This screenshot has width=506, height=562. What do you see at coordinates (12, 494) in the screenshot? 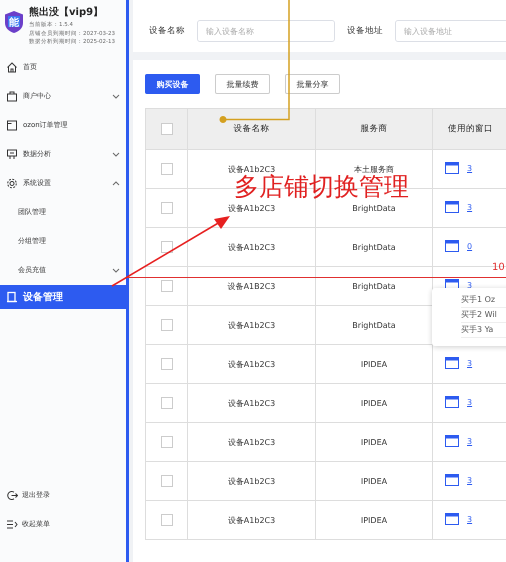
I see `logout-icon` at bounding box center [12, 494].